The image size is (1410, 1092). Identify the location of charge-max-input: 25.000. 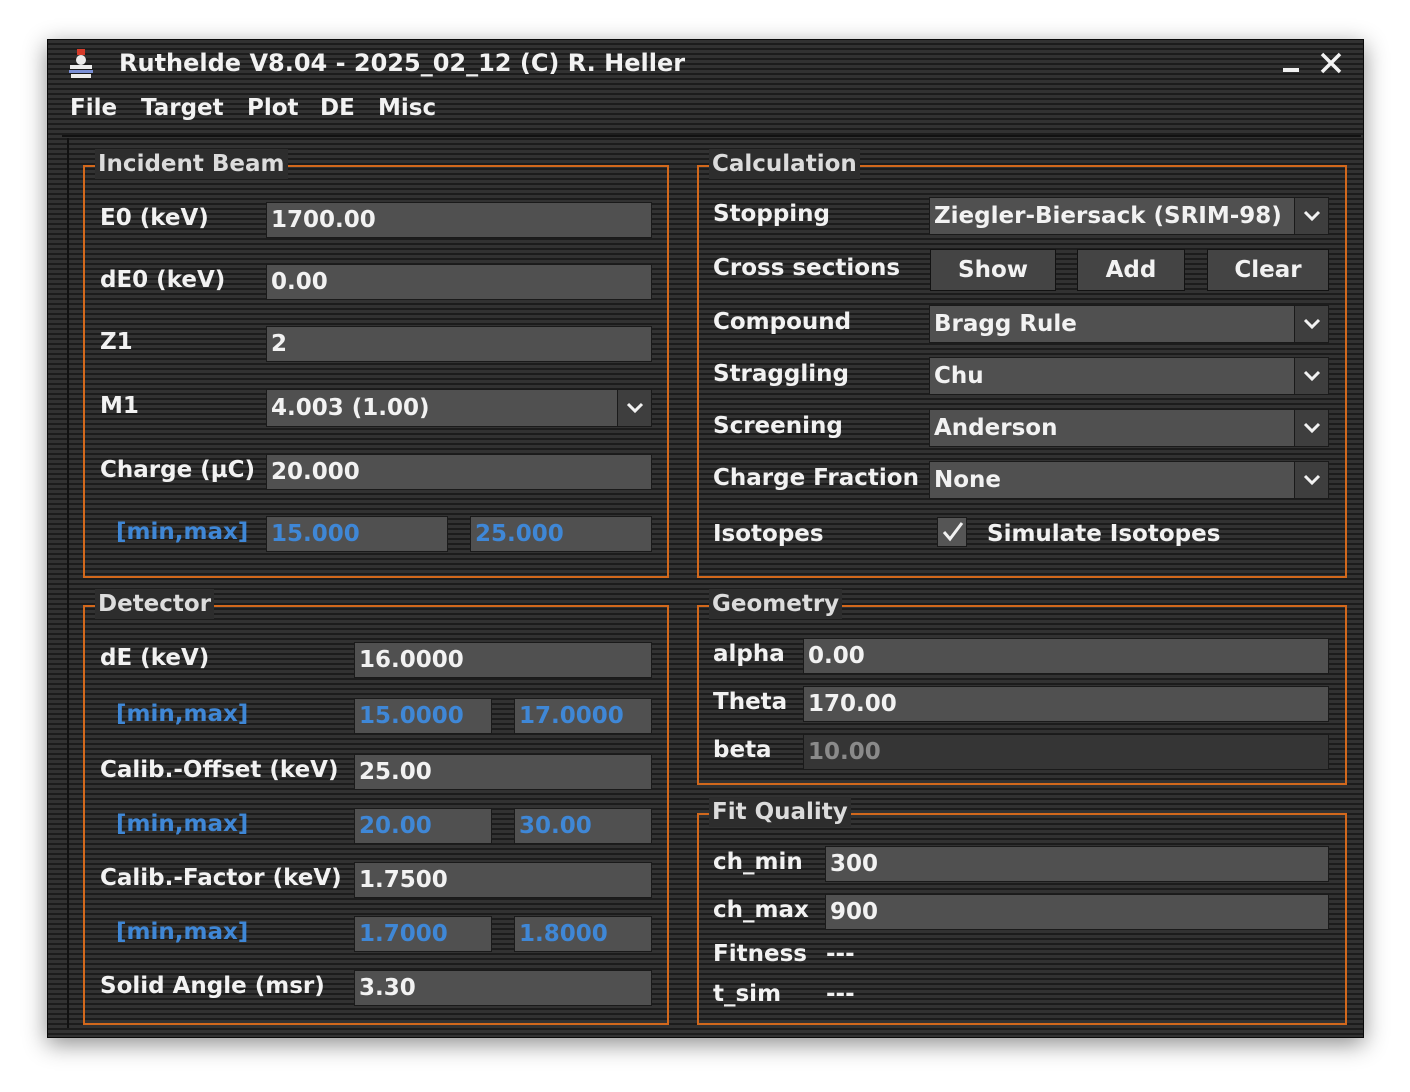
(561, 534).